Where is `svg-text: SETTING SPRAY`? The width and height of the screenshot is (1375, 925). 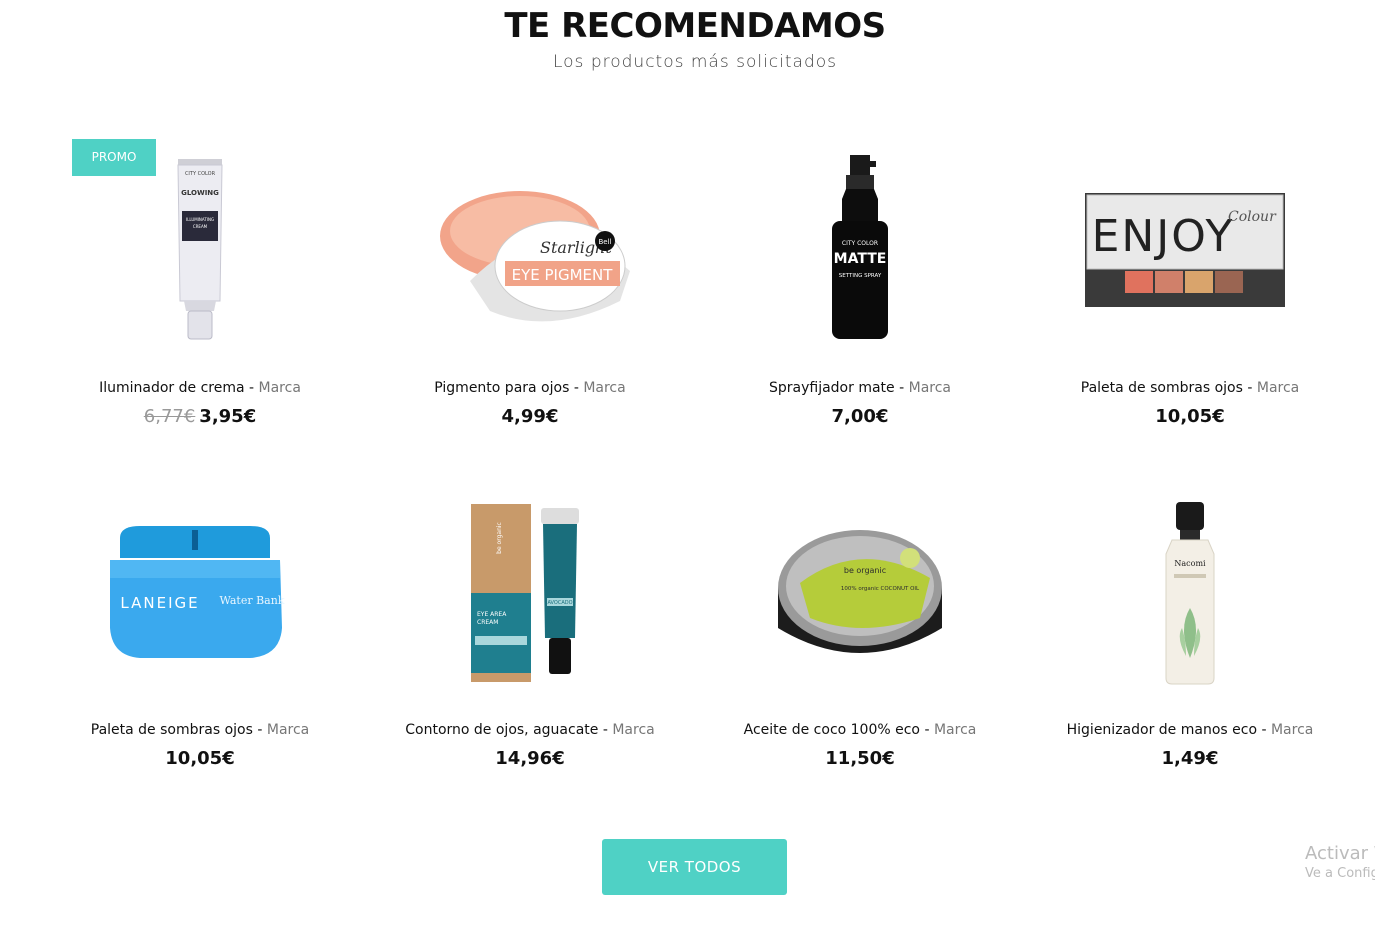 svg-text: SETTING SPRAY is located at coordinates (860, 276).